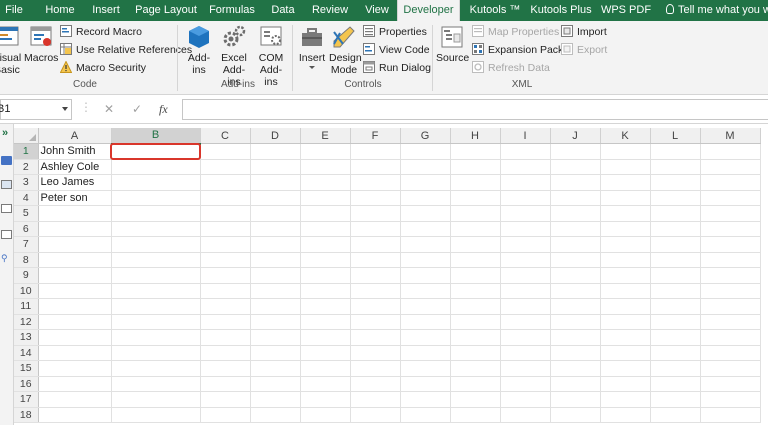 This screenshot has width=768, height=425. Describe the element at coordinates (525, 136) in the screenshot. I see `column-header-i: I` at that location.